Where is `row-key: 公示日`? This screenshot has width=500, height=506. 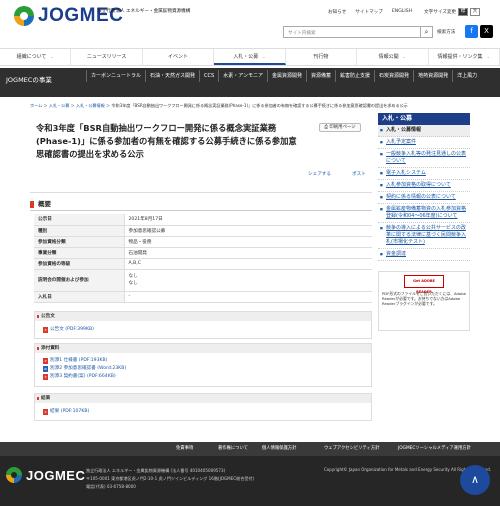
row-key: 公示日 is located at coordinates (79, 220).